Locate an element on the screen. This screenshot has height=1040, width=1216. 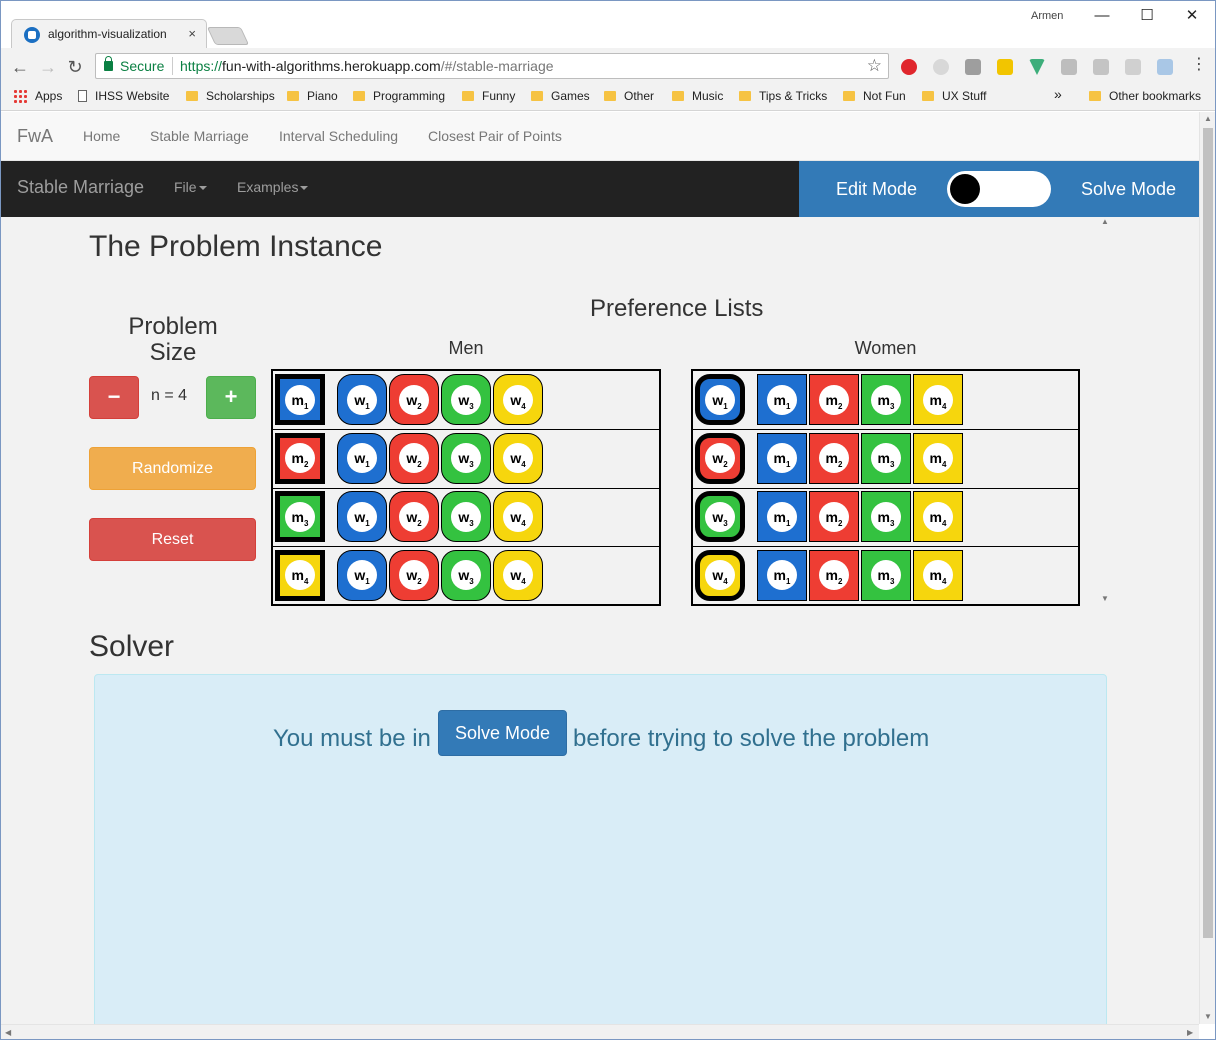
site-brand: FwA is located at coordinates (35, 136).